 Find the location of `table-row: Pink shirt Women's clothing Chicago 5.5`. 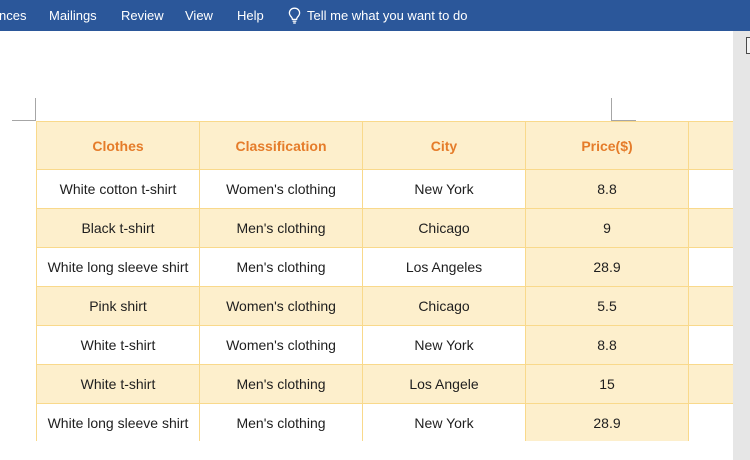

table-row: Pink shirt Women's clothing Chicago 5.5 is located at coordinates (384, 306).